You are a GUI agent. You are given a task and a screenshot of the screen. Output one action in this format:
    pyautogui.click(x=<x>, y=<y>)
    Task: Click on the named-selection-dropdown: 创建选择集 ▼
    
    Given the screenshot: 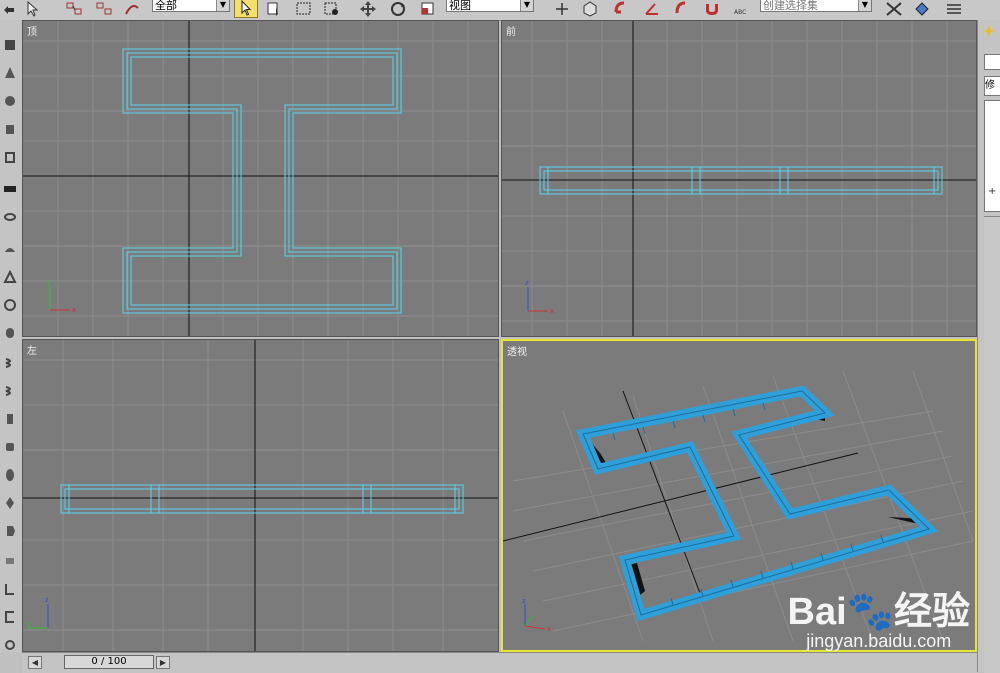 What is the action you would take?
    pyautogui.click(x=816, y=6)
    